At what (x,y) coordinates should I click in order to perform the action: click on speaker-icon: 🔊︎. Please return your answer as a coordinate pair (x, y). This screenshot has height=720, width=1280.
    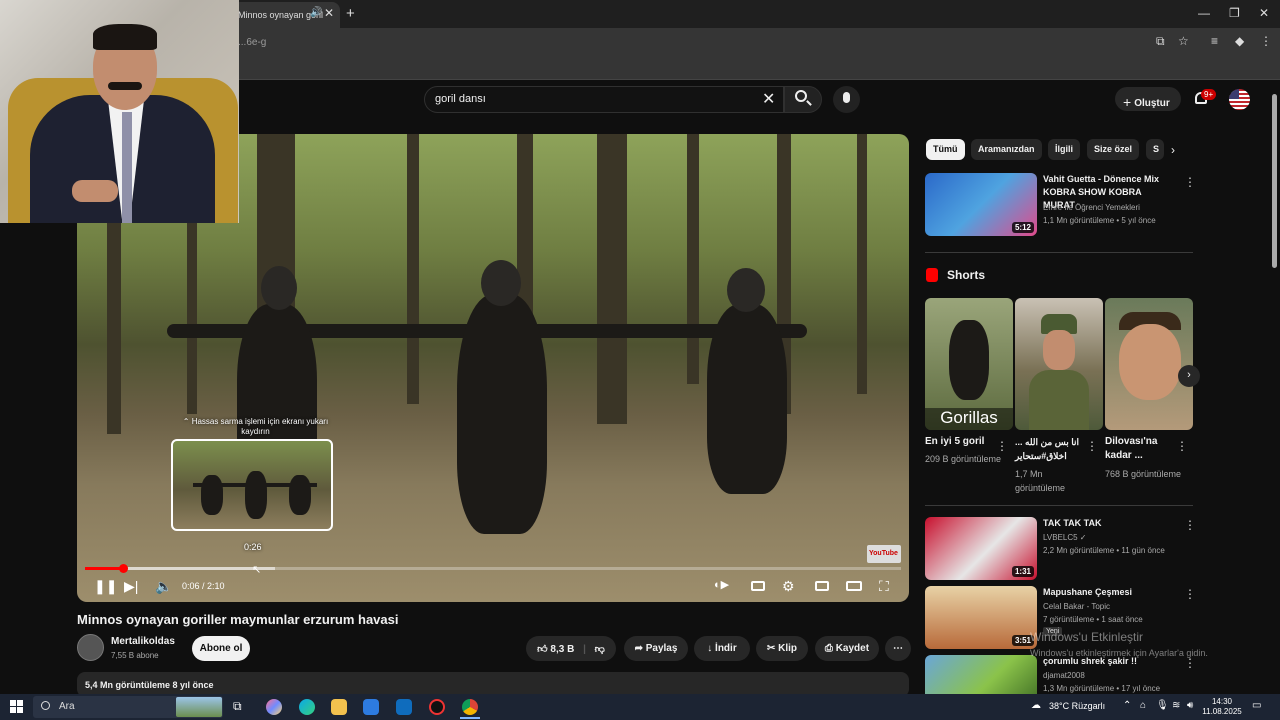
    Looking at the image, I should click on (1190, 705).